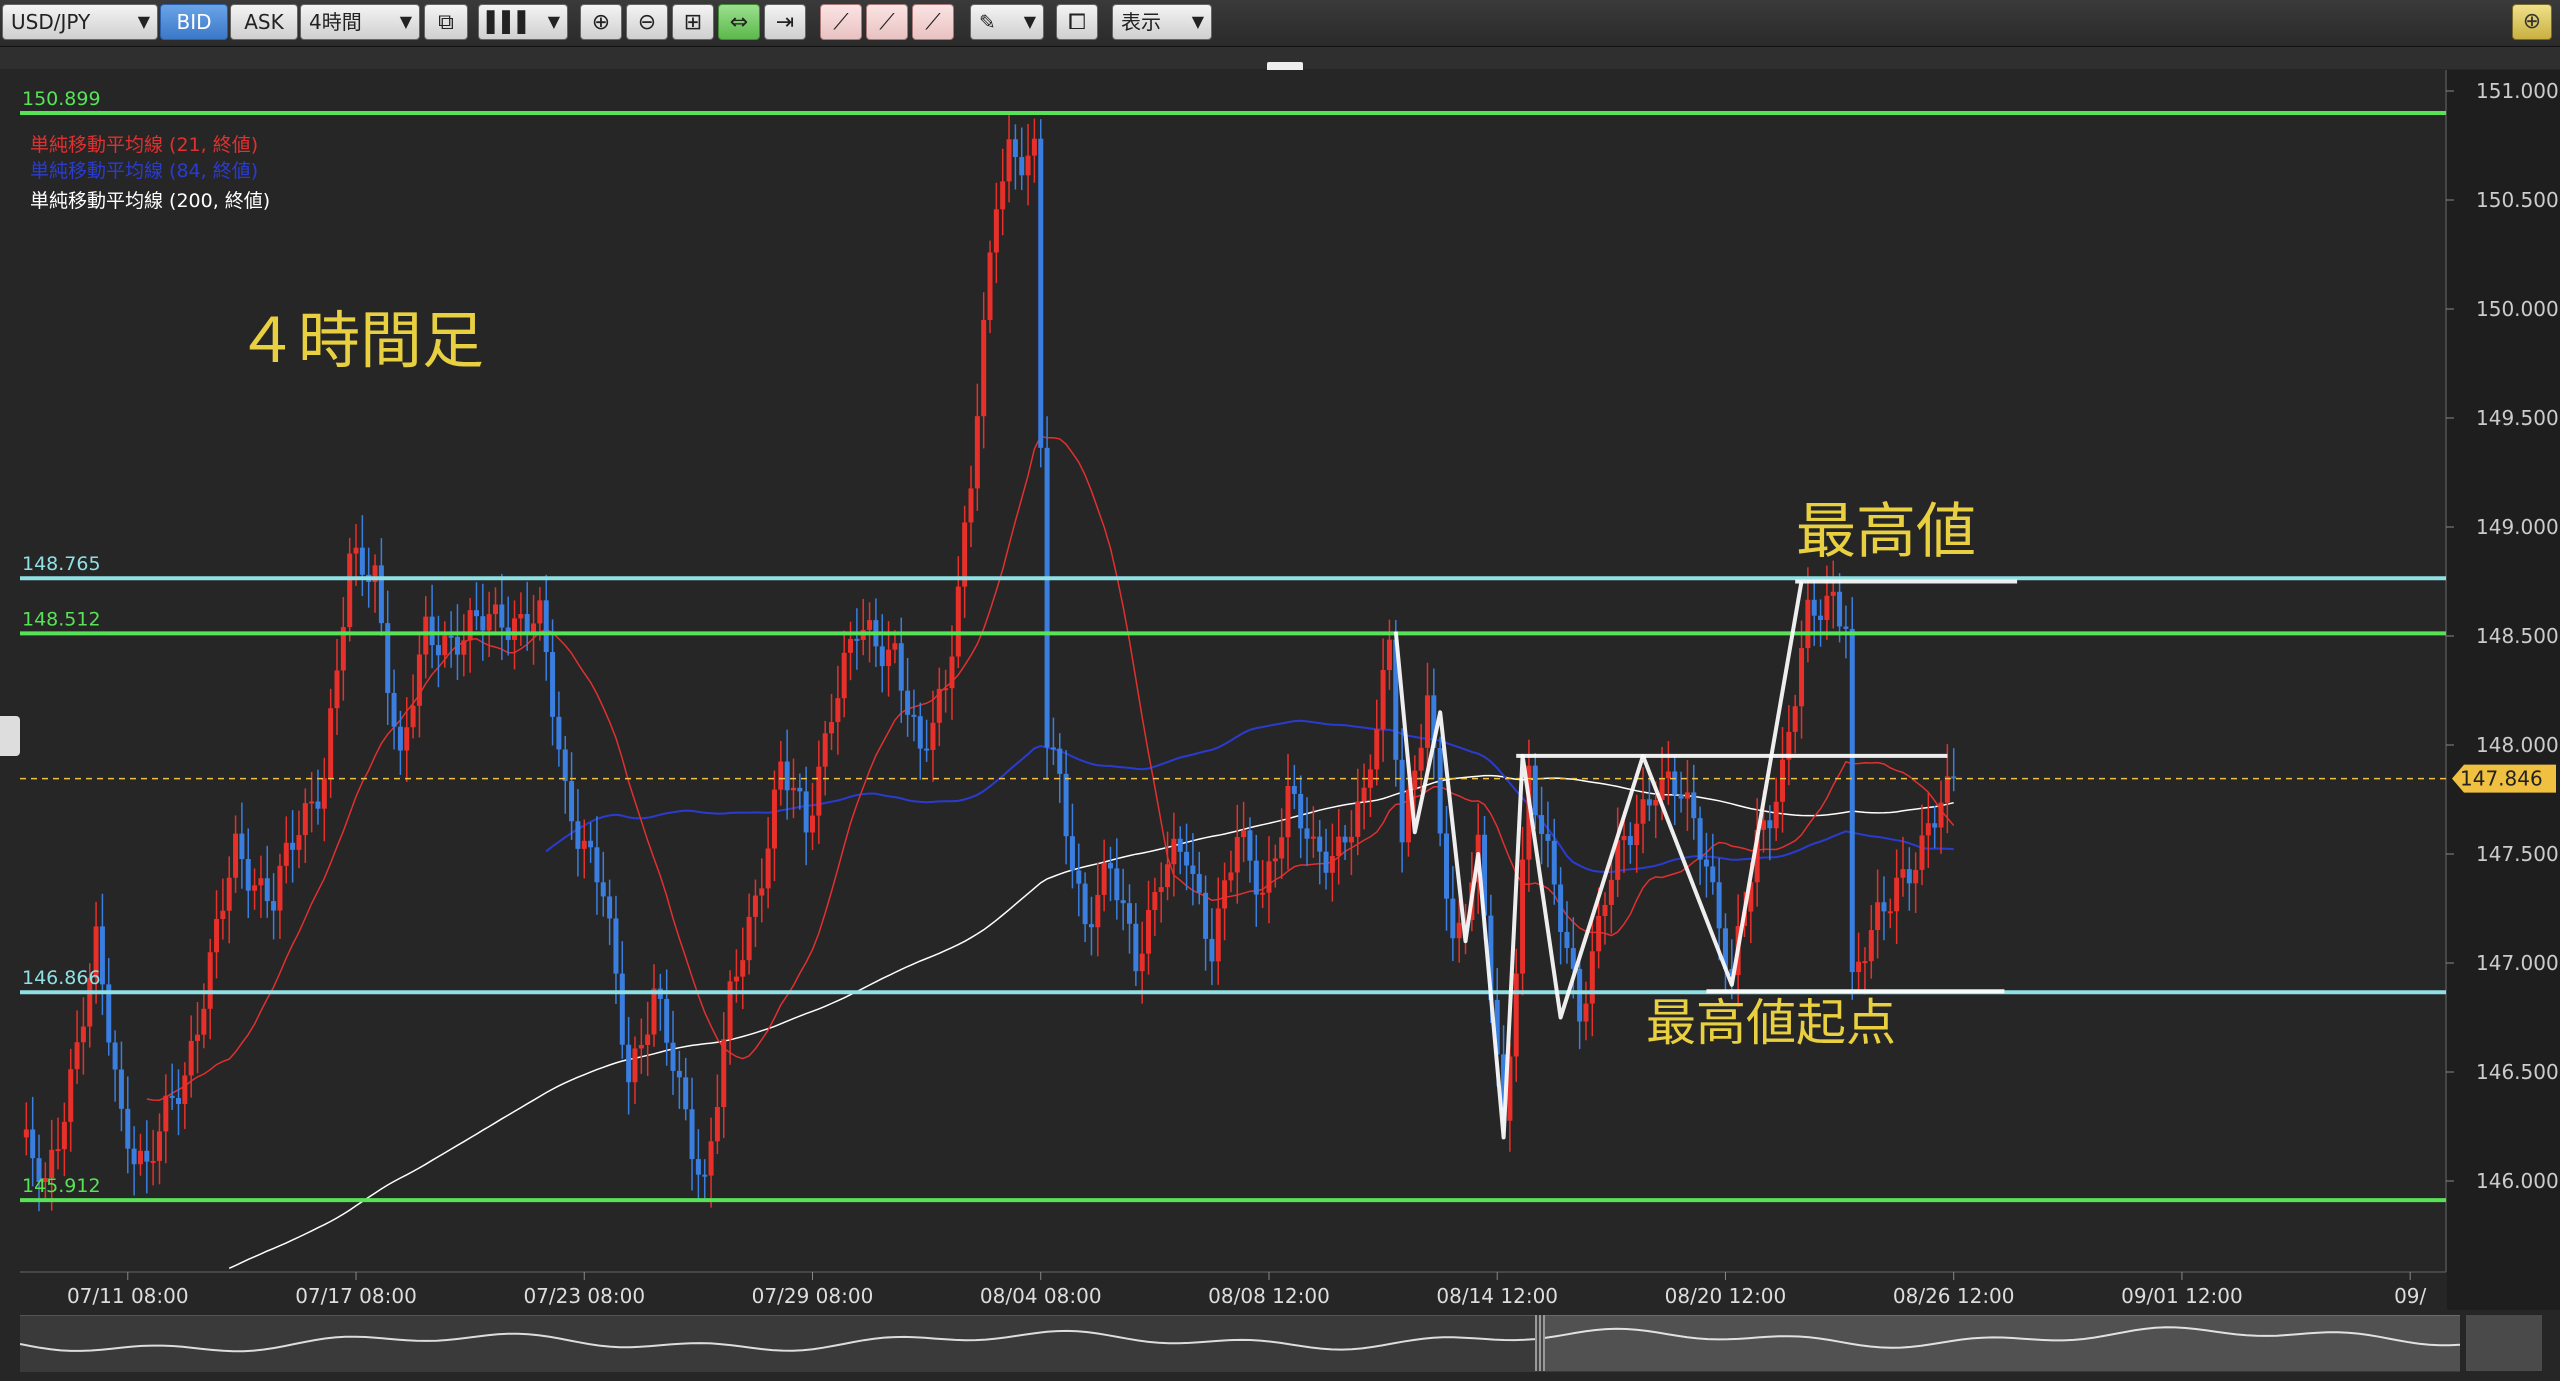 The width and height of the screenshot is (2560, 1381). I want to click on x-tick-label: 08/26 12:00, so click(1954, 1296).